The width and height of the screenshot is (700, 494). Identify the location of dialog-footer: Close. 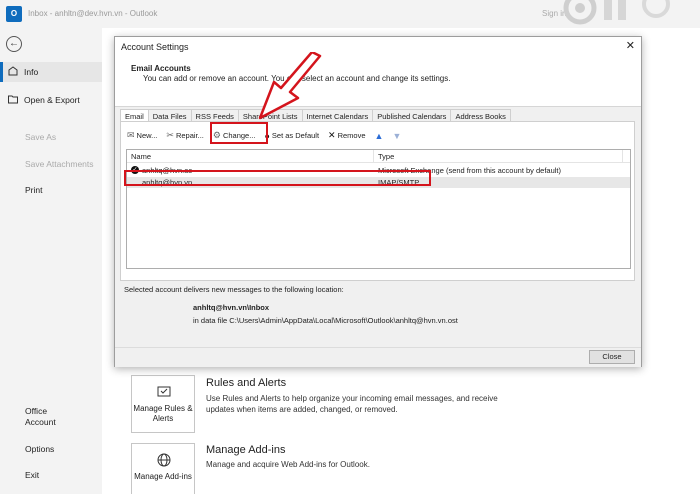
(378, 357).